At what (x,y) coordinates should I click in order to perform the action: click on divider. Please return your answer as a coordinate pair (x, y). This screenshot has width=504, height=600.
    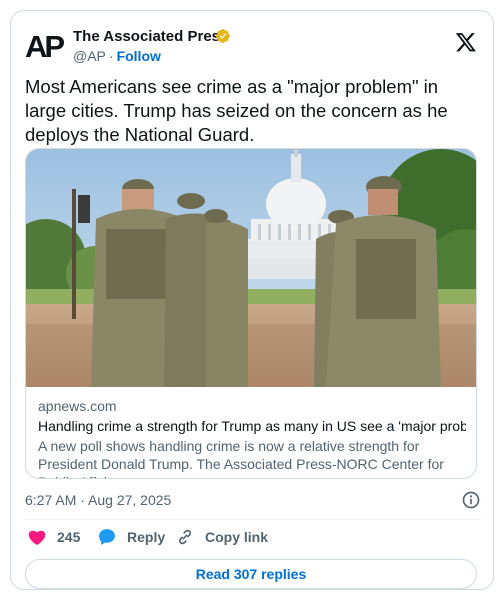
    Looking at the image, I should click on (253, 519).